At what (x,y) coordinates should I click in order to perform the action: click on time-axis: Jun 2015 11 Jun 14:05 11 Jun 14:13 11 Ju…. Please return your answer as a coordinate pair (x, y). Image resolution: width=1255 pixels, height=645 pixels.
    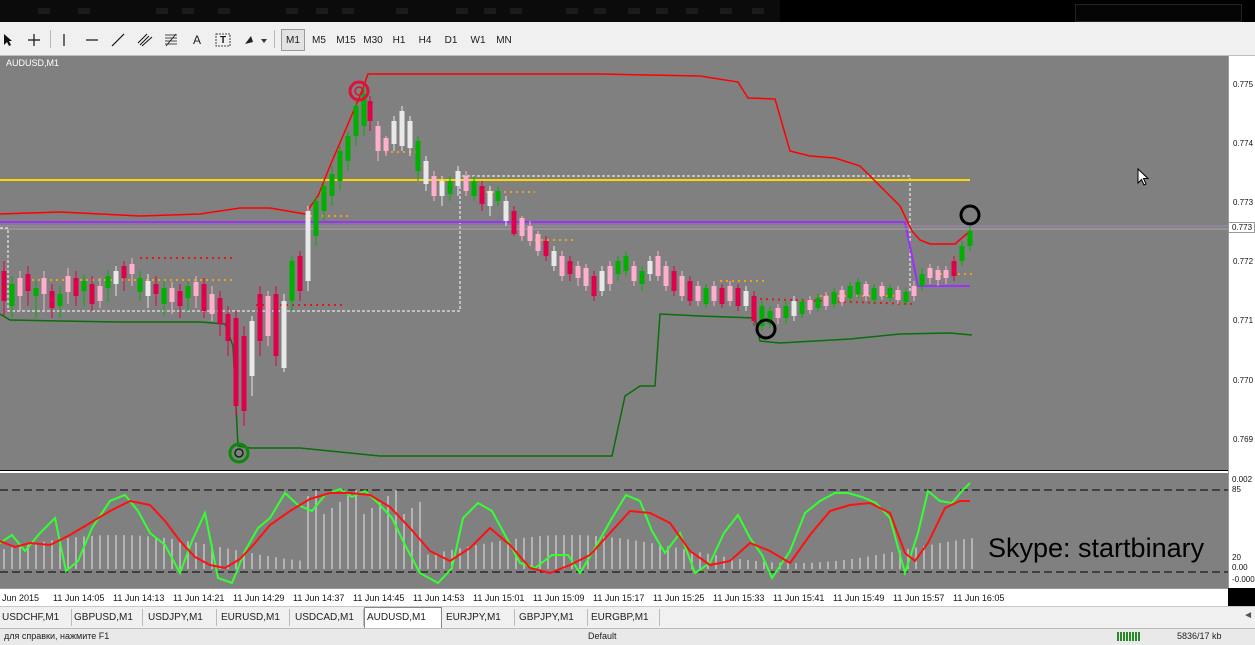
    Looking at the image, I should click on (614, 597).